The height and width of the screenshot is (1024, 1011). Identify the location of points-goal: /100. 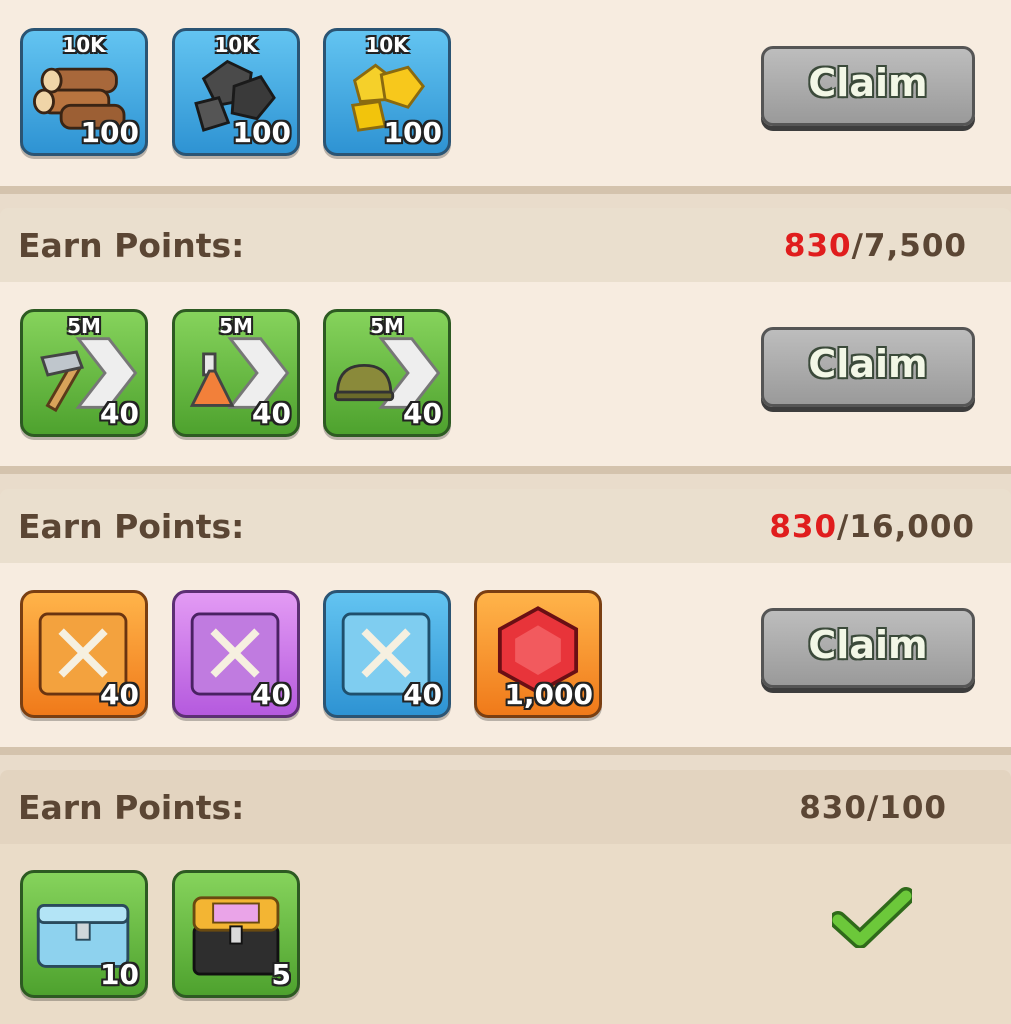
(906, 808).